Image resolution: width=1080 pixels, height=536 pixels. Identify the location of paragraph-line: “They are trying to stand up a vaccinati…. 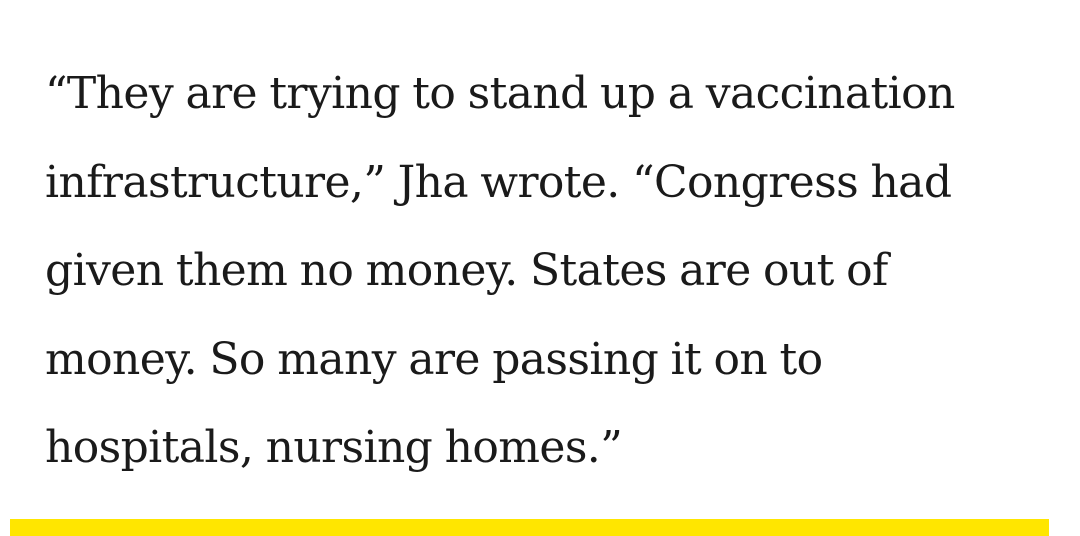
(500, 93).